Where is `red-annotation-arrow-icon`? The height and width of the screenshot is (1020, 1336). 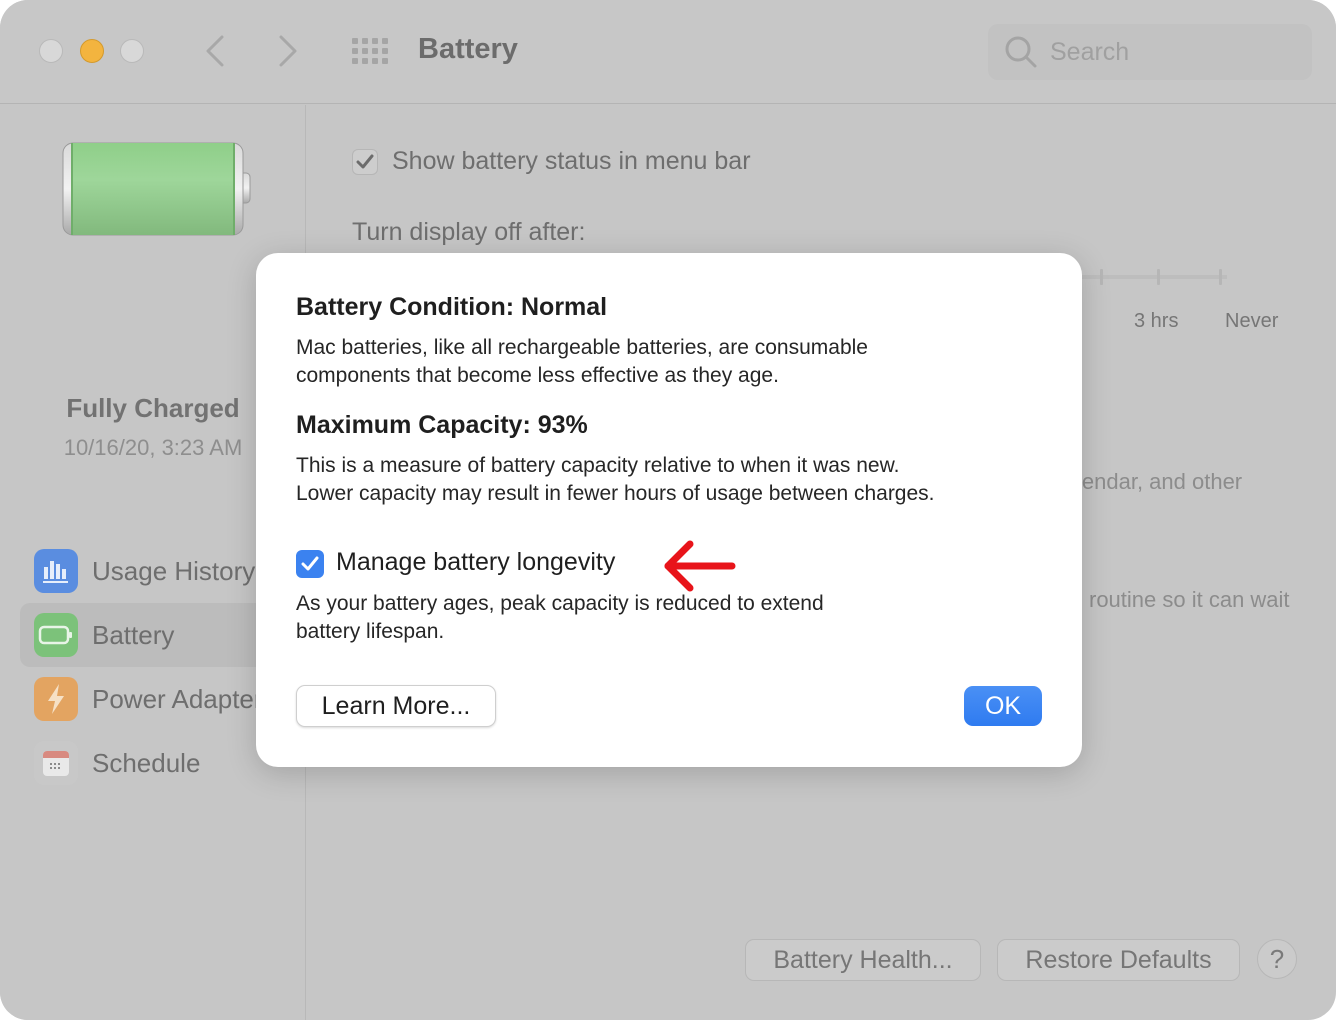 red-annotation-arrow-icon is located at coordinates (700, 566).